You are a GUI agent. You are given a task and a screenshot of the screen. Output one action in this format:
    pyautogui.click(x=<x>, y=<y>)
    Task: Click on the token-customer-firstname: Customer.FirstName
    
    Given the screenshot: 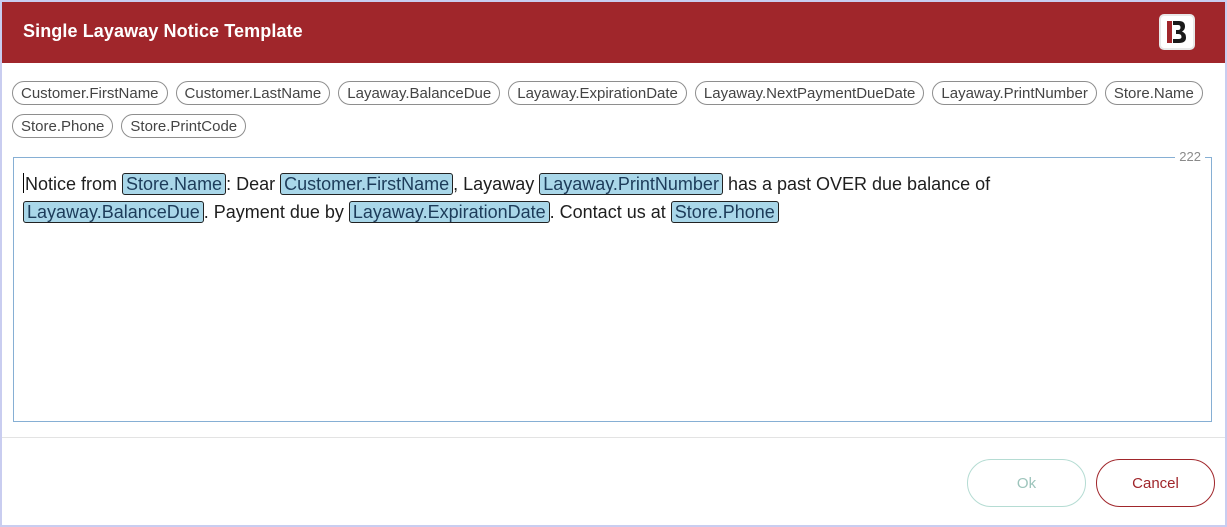 What is the action you would take?
    pyautogui.click(x=367, y=184)
    